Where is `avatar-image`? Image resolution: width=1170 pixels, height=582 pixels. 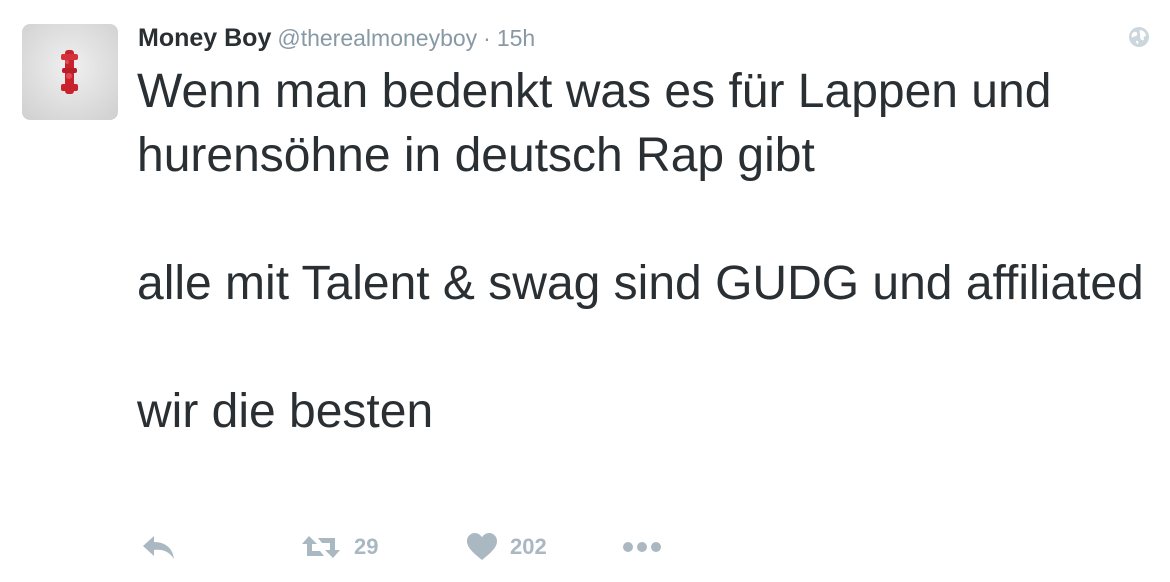 avatar-image is located at coordinates (69, 72).